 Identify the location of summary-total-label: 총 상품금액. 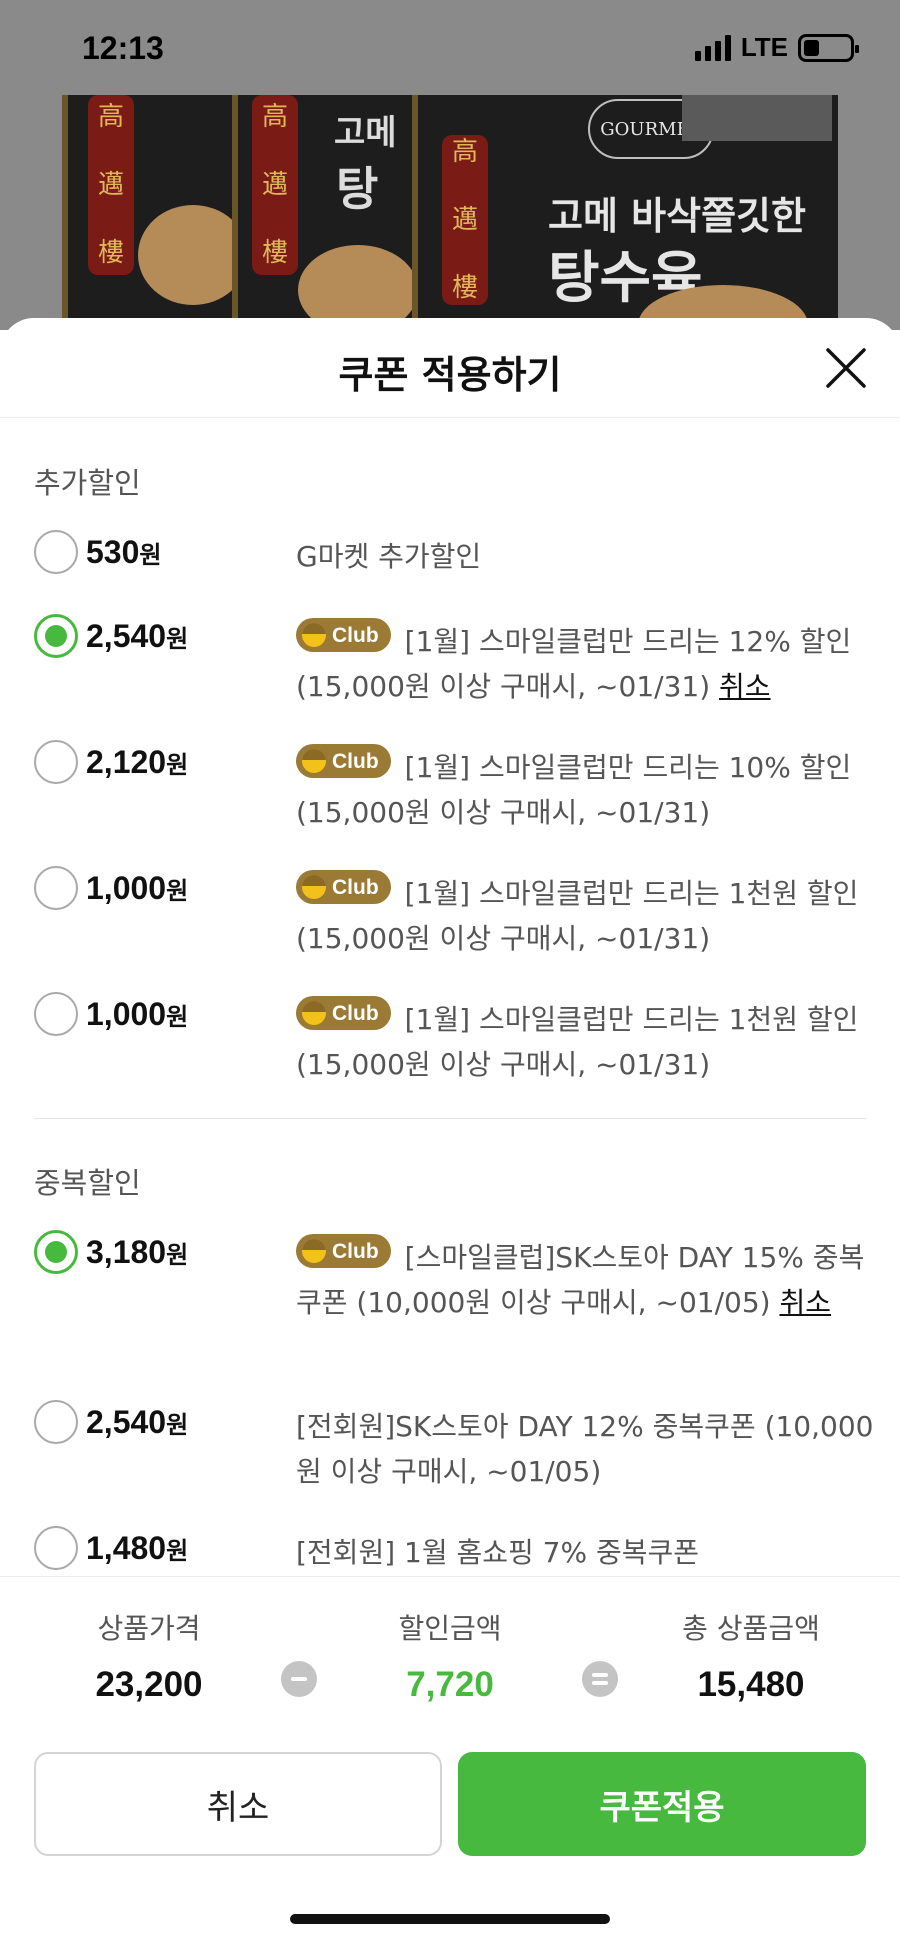
(751, 1628).